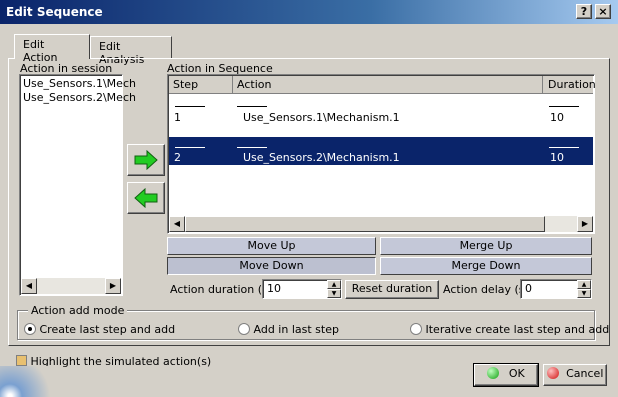 This screenshot has height=397, width=618. What do you see at coordinates (552, 373) in the screenshot?
I see `cancel-icon` at bounding box center [552, 373].